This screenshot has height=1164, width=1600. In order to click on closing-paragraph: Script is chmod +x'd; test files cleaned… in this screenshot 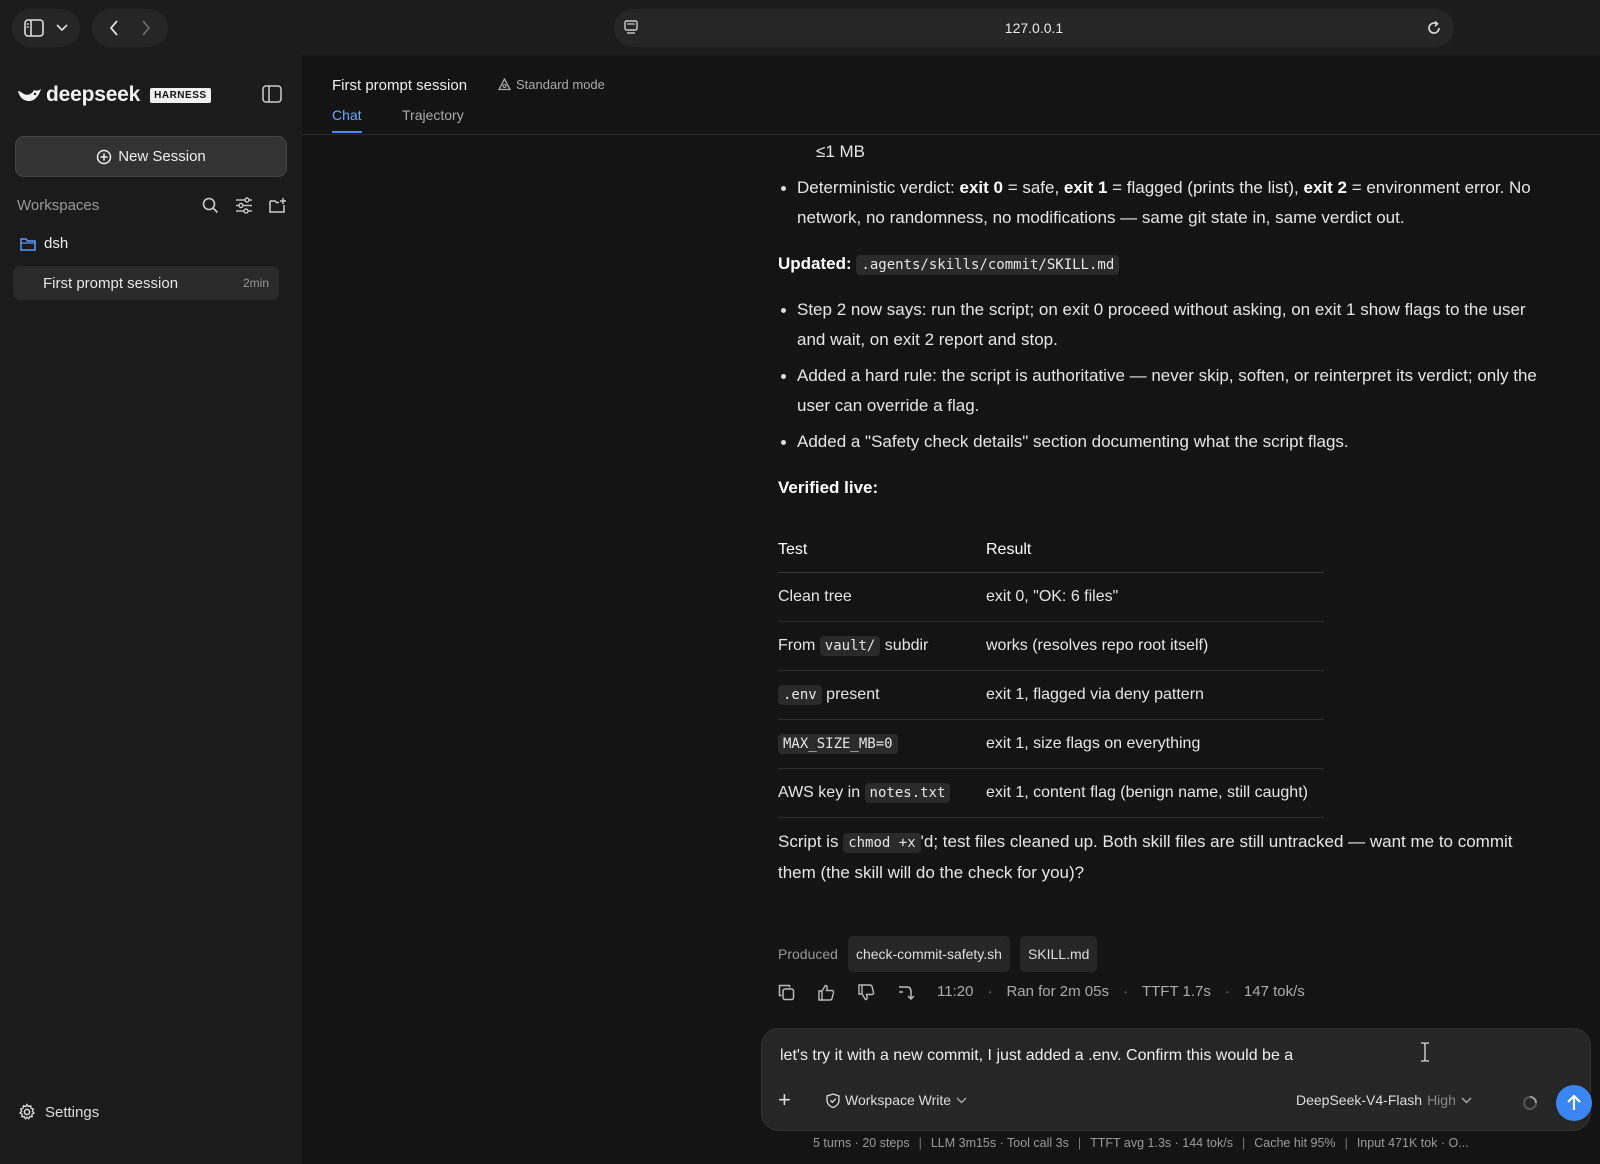, I will do `click(1178, 857)`.